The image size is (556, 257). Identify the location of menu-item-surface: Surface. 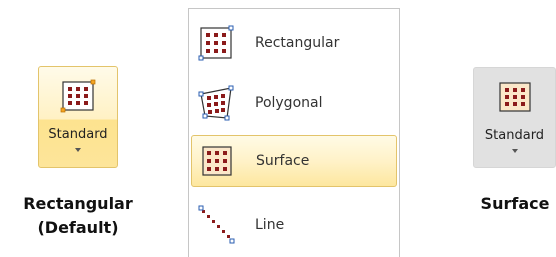
(294, 161).